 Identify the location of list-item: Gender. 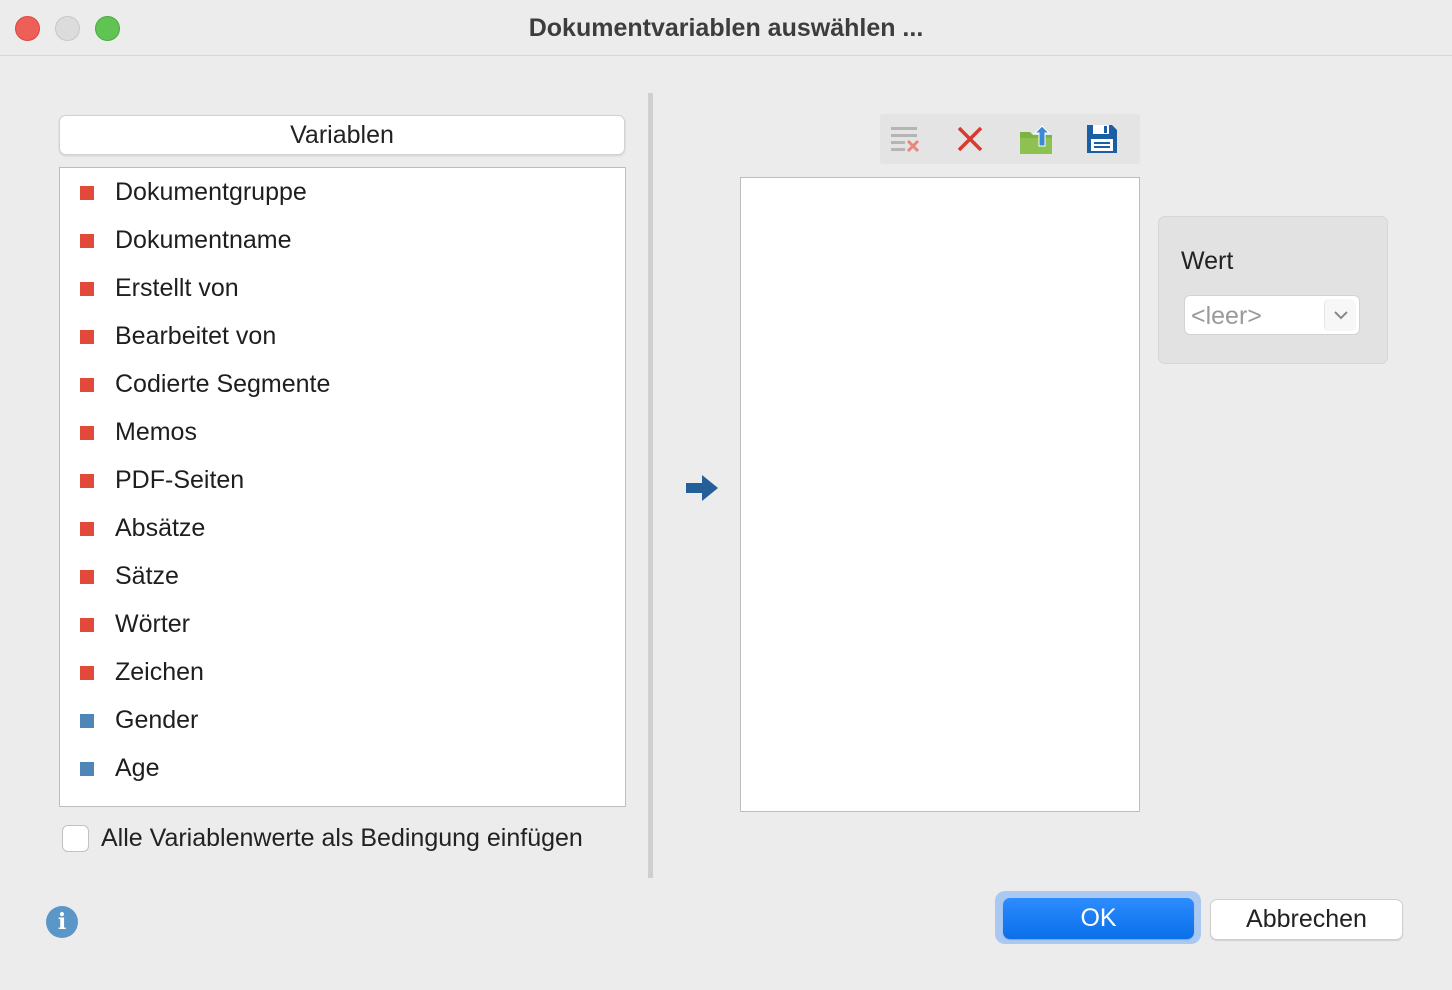
(342, 721).